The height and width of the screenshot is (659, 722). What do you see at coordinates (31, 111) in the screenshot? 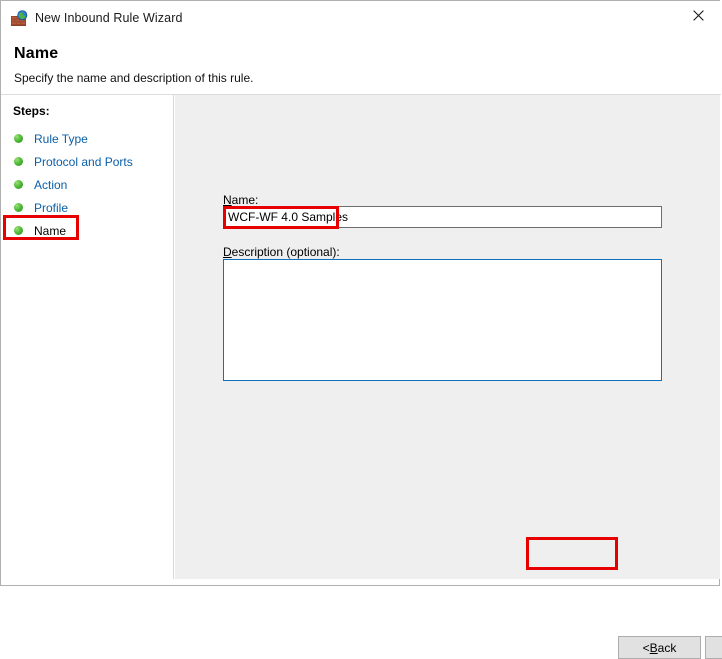
I see `steps-heading: Steps:` at bounding box center [31, 111].